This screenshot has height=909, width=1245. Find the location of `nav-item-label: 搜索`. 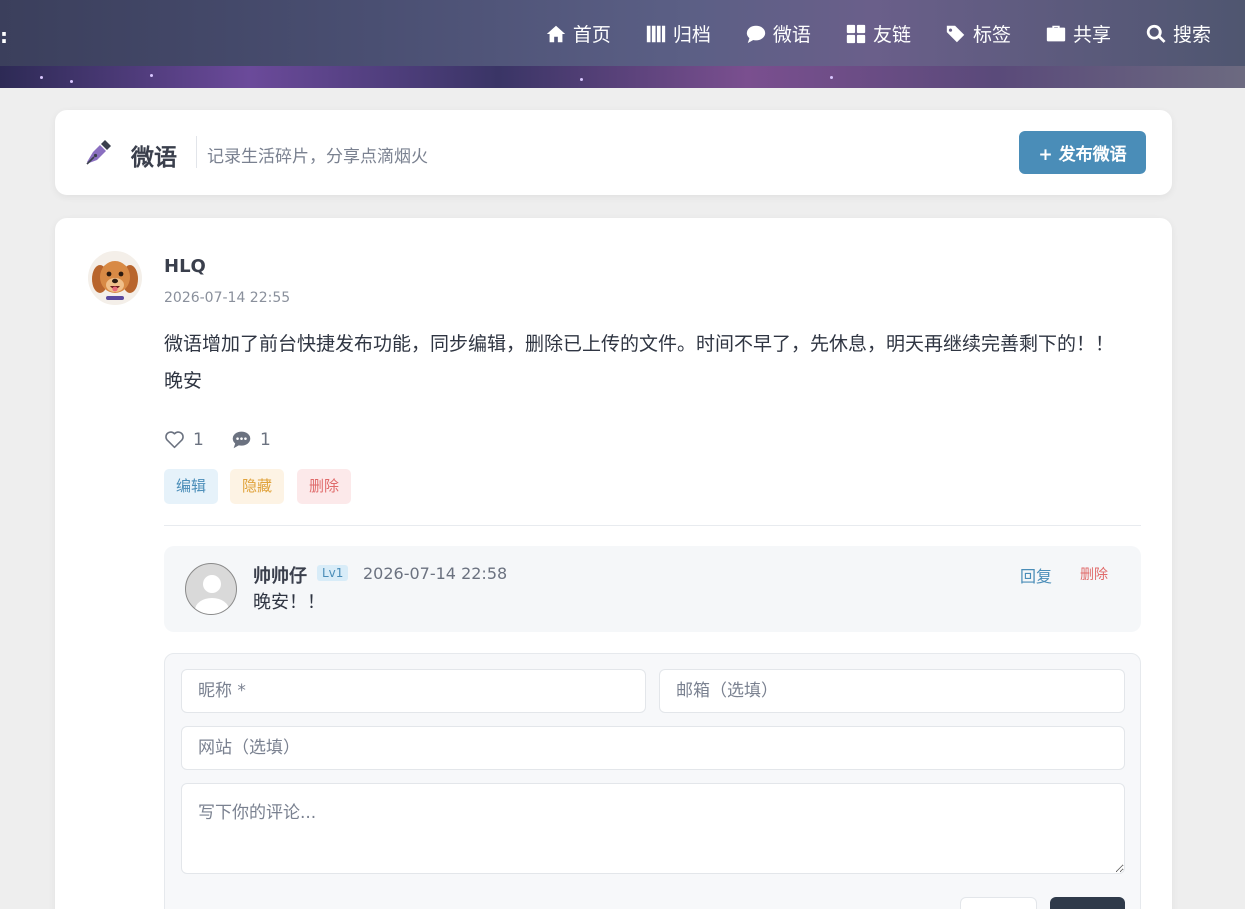

nav-item-label: 搜索 is located at coordinates (1191, 35).